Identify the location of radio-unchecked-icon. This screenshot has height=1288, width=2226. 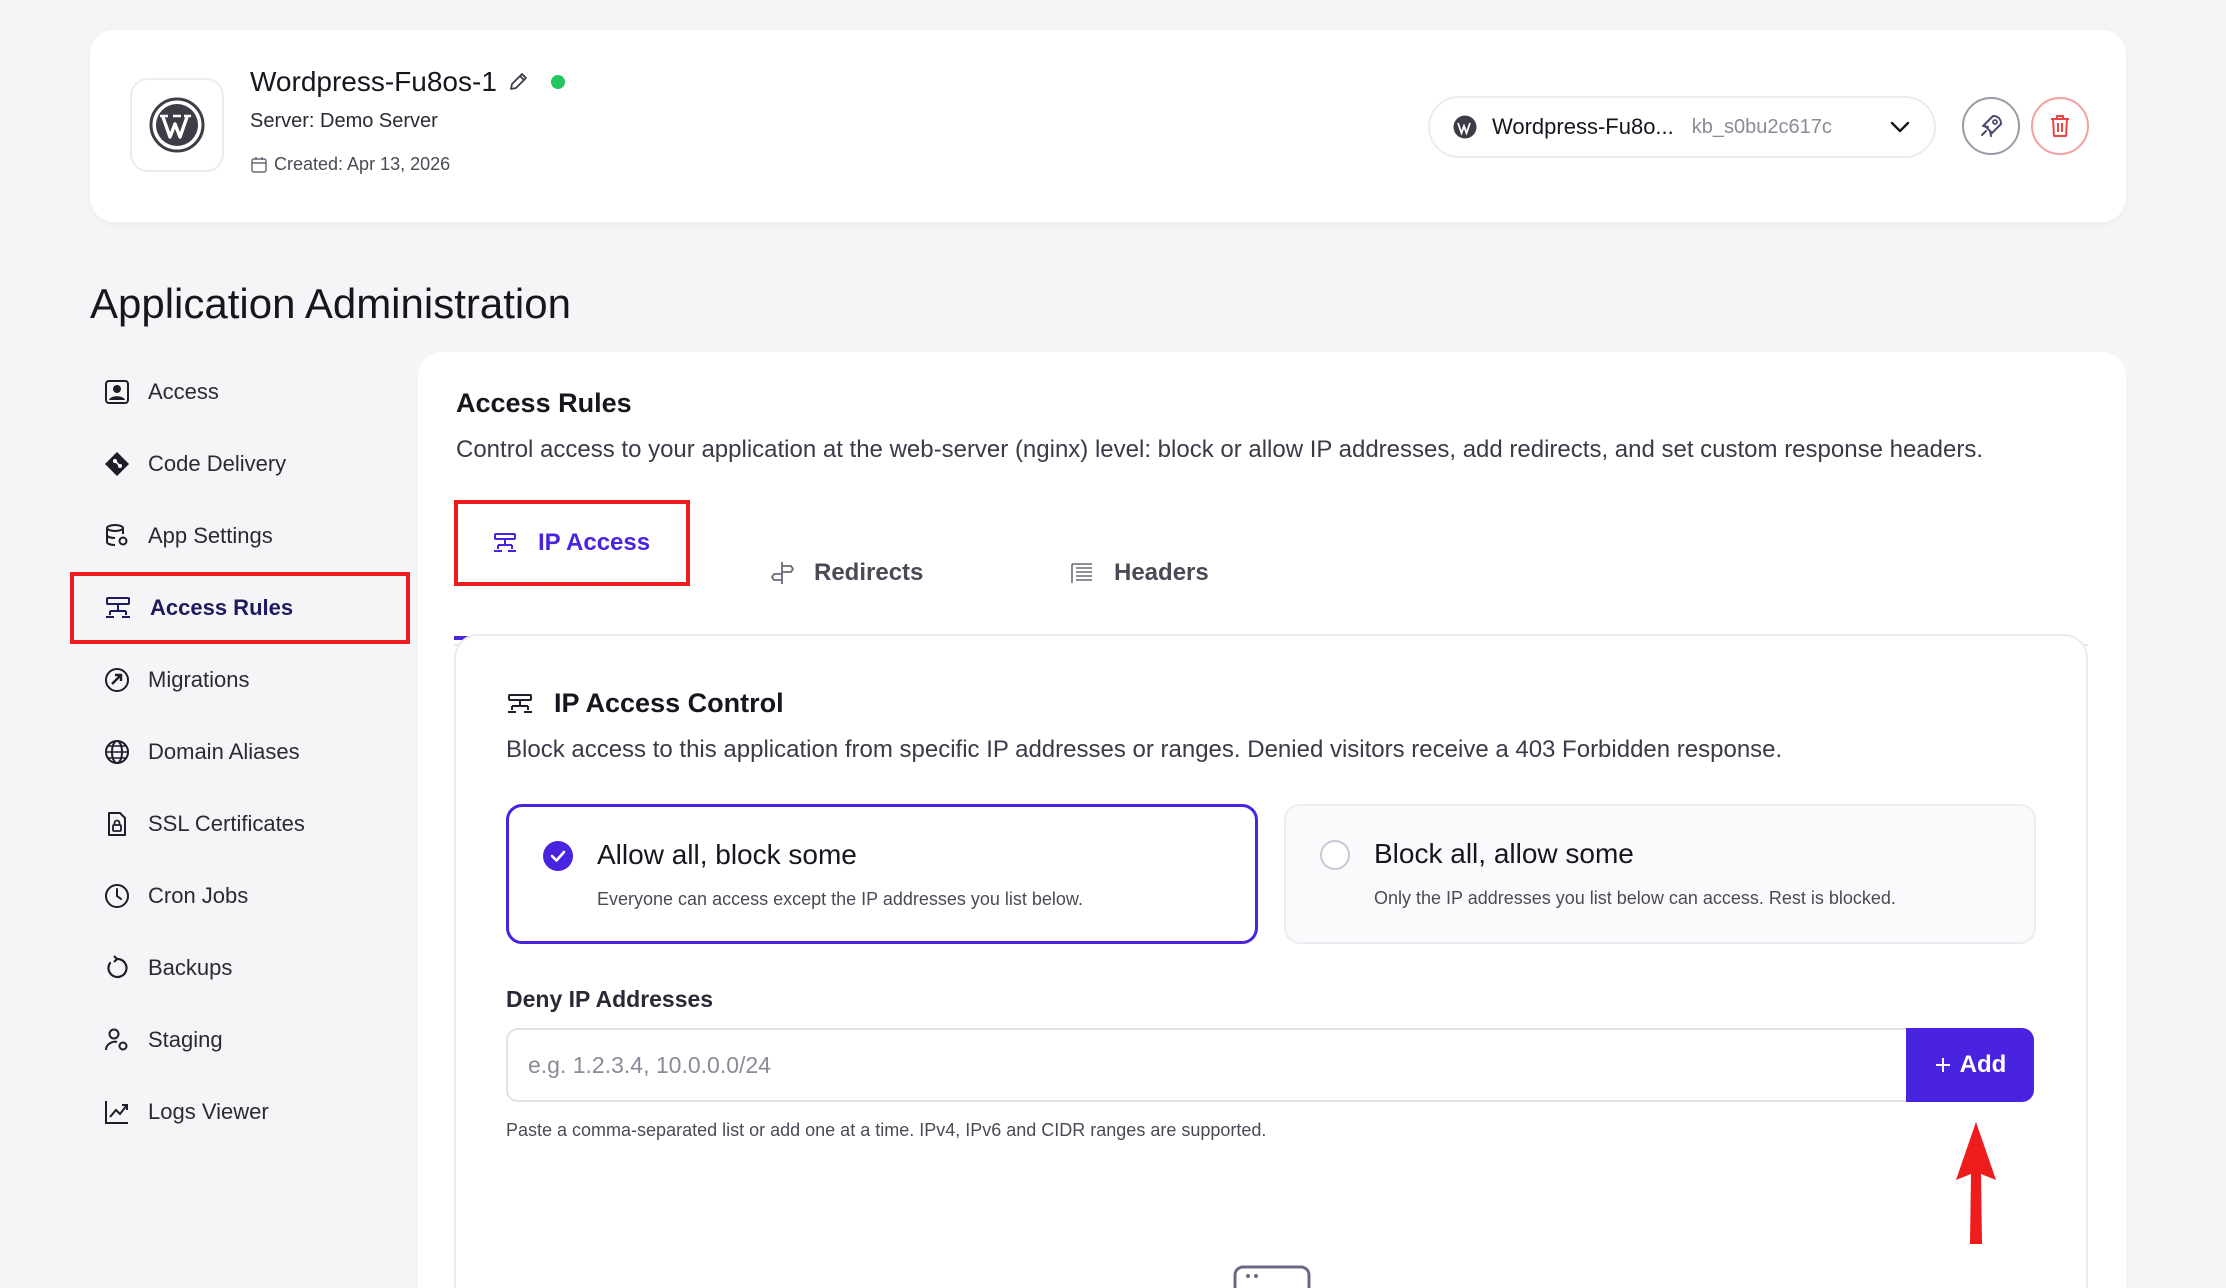
(1335, 855).